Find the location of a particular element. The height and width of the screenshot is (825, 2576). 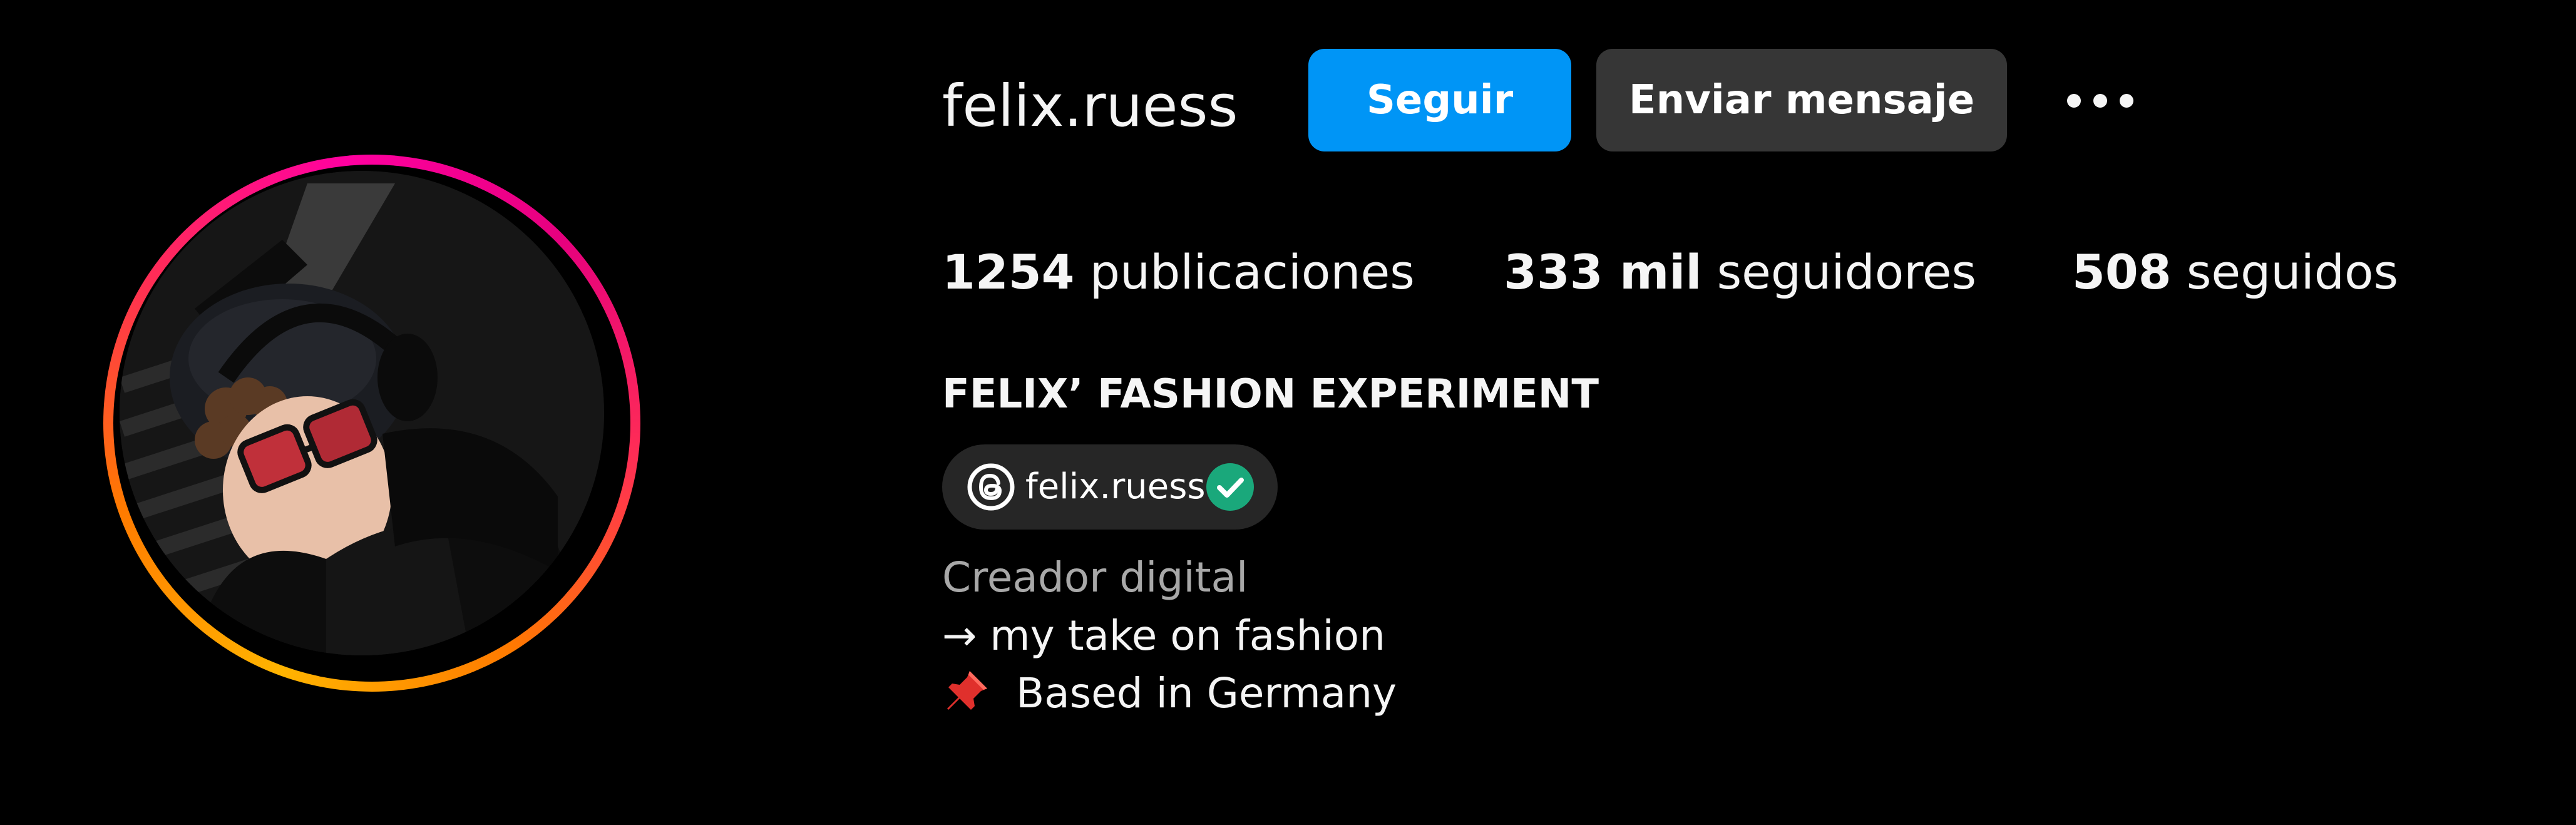

following-count-value: 508 is located at coordinates (2122, 272).